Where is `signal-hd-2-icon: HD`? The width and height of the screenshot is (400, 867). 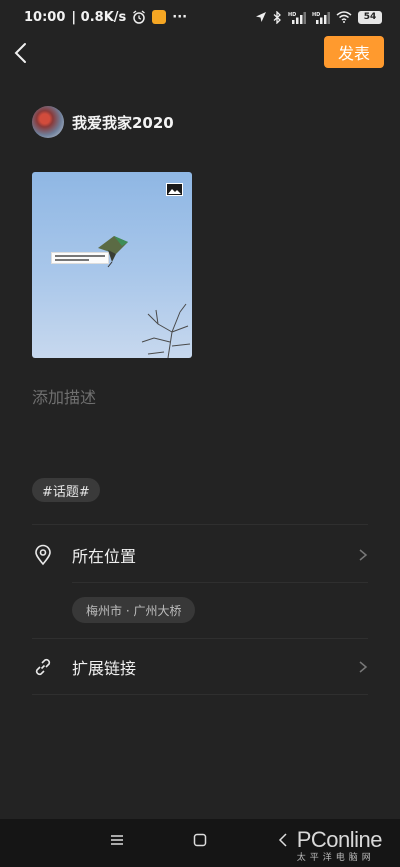 signal-hd-2-icon: HD is located at coordinates (321, 17).